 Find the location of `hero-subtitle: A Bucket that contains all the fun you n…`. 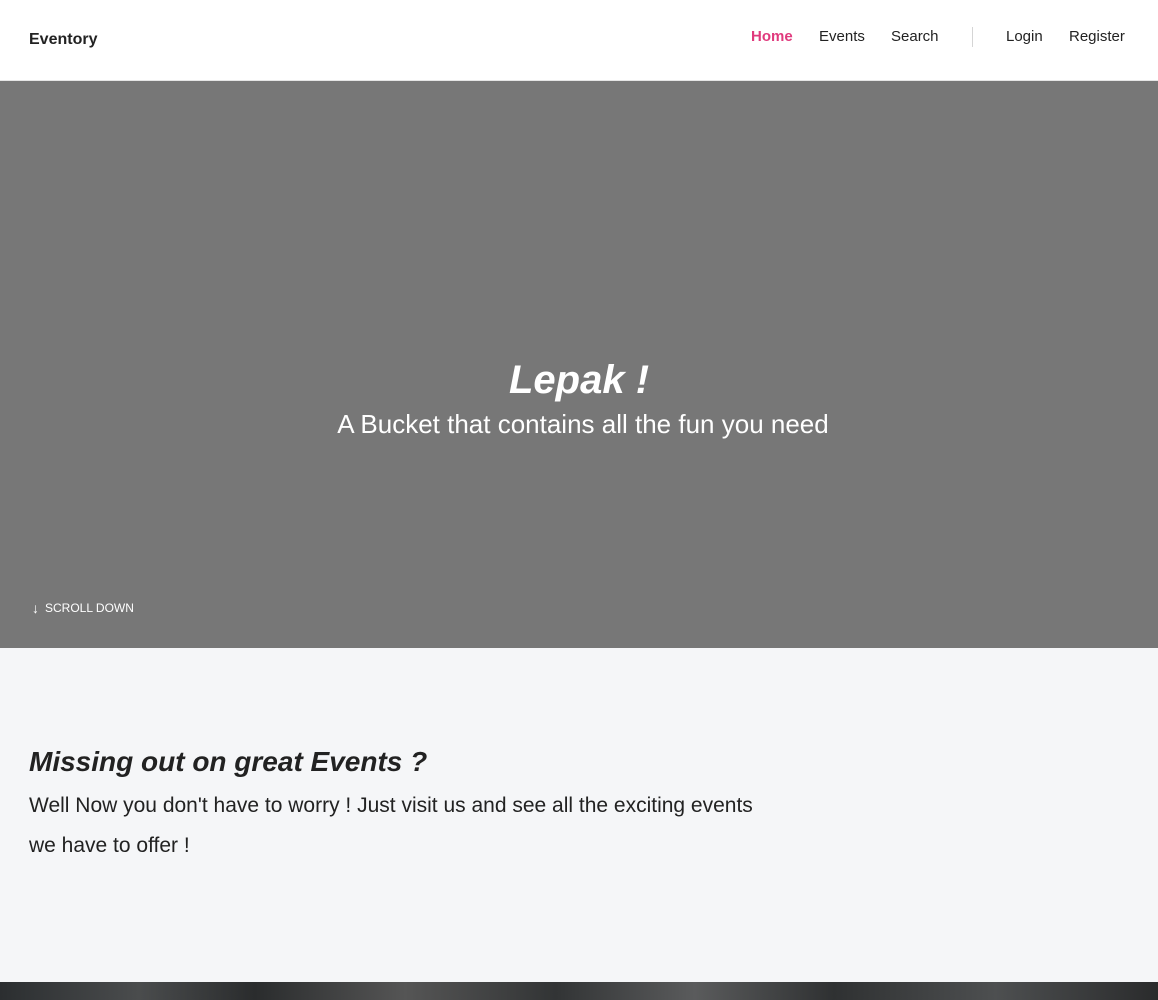

hero-subtitle: A Bucket that contains all the fun you n… is located at coordinates (583, 424).